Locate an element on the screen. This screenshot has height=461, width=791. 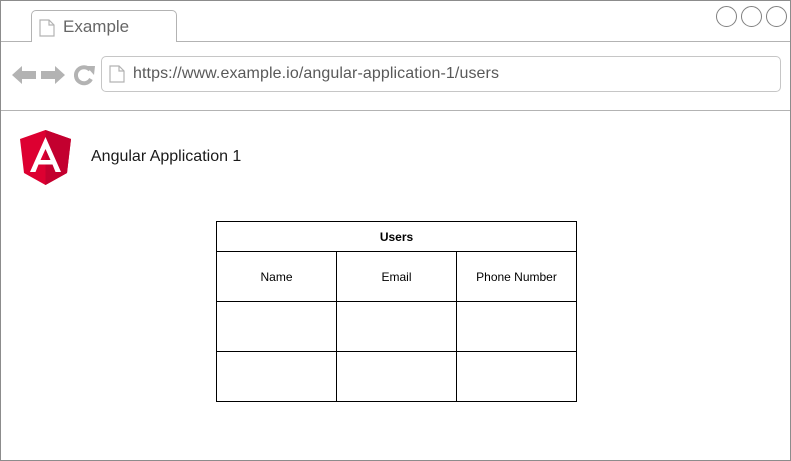
minimize-button is located at coordinates (726, 16).